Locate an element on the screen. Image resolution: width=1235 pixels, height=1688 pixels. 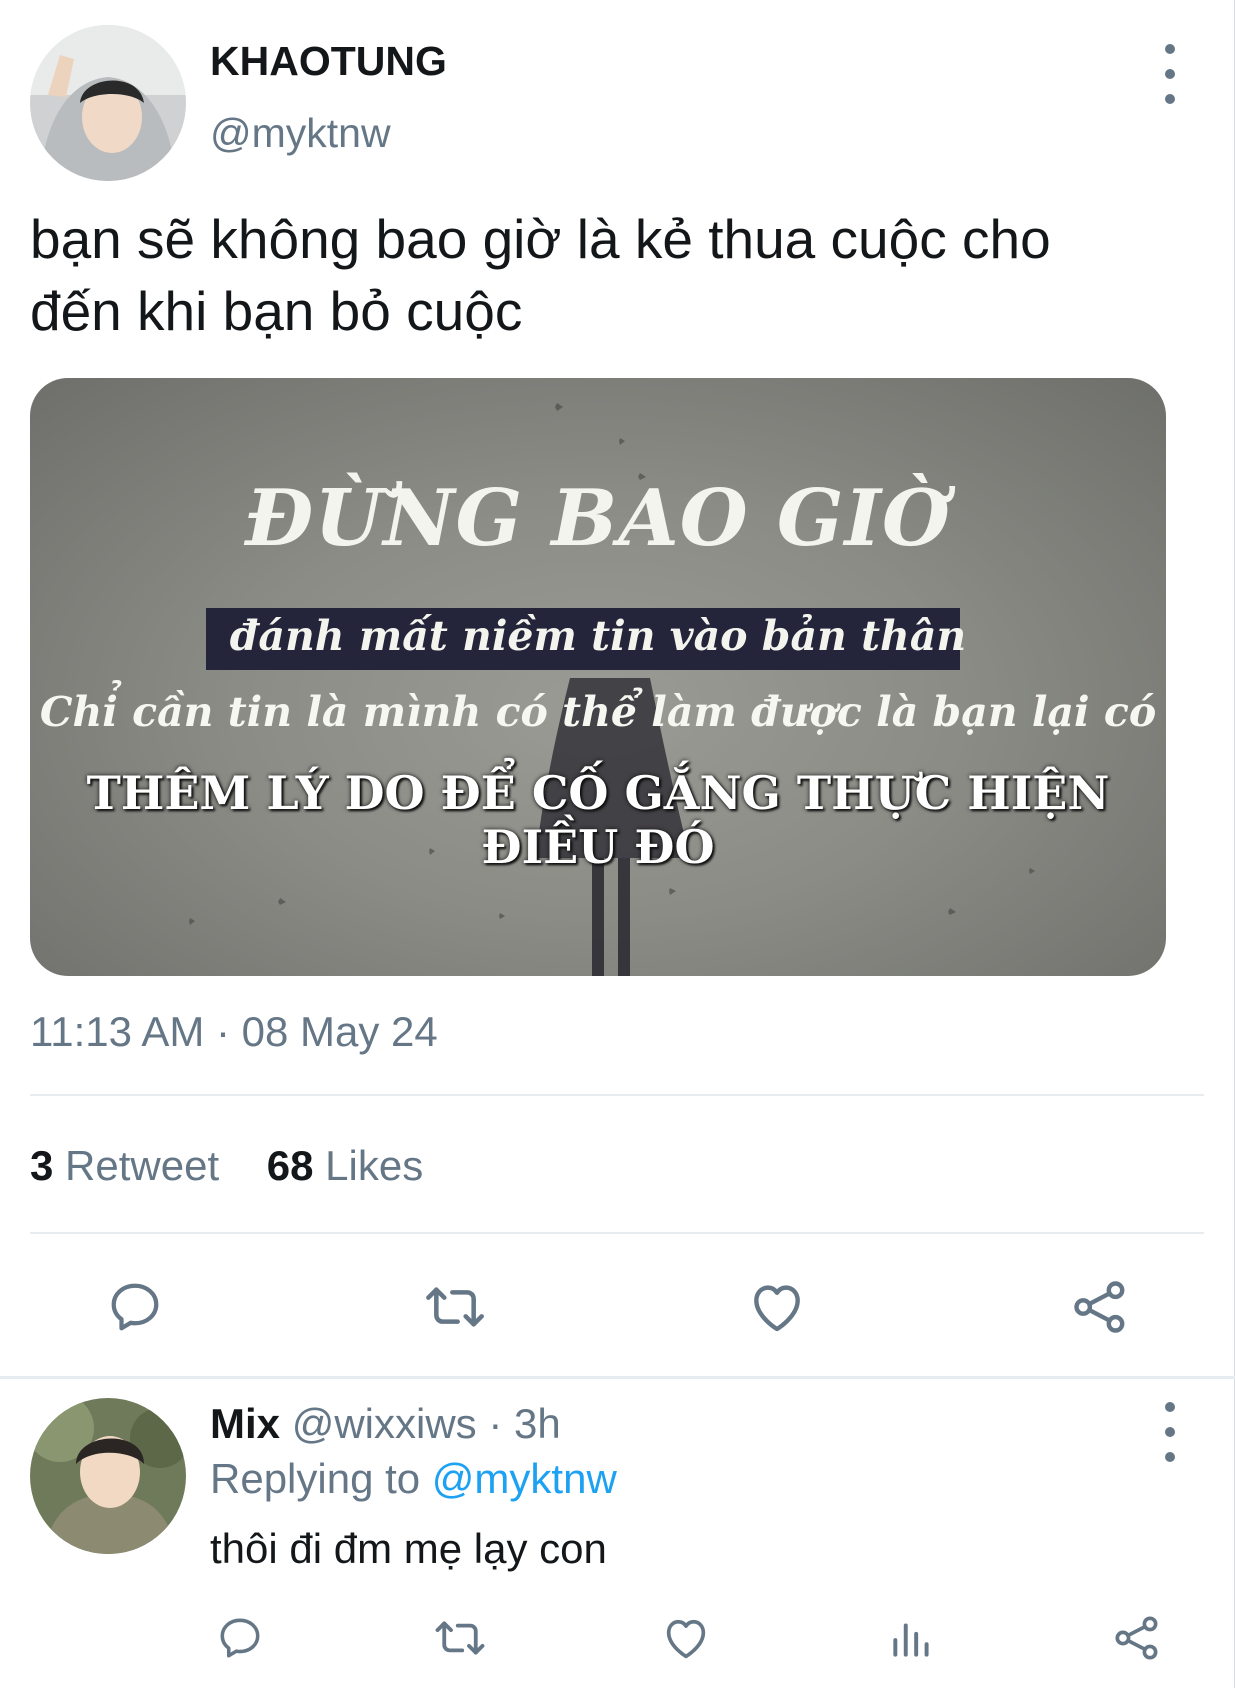
replying-to-handle: @myktnw is located at coordinates (524, 1478).